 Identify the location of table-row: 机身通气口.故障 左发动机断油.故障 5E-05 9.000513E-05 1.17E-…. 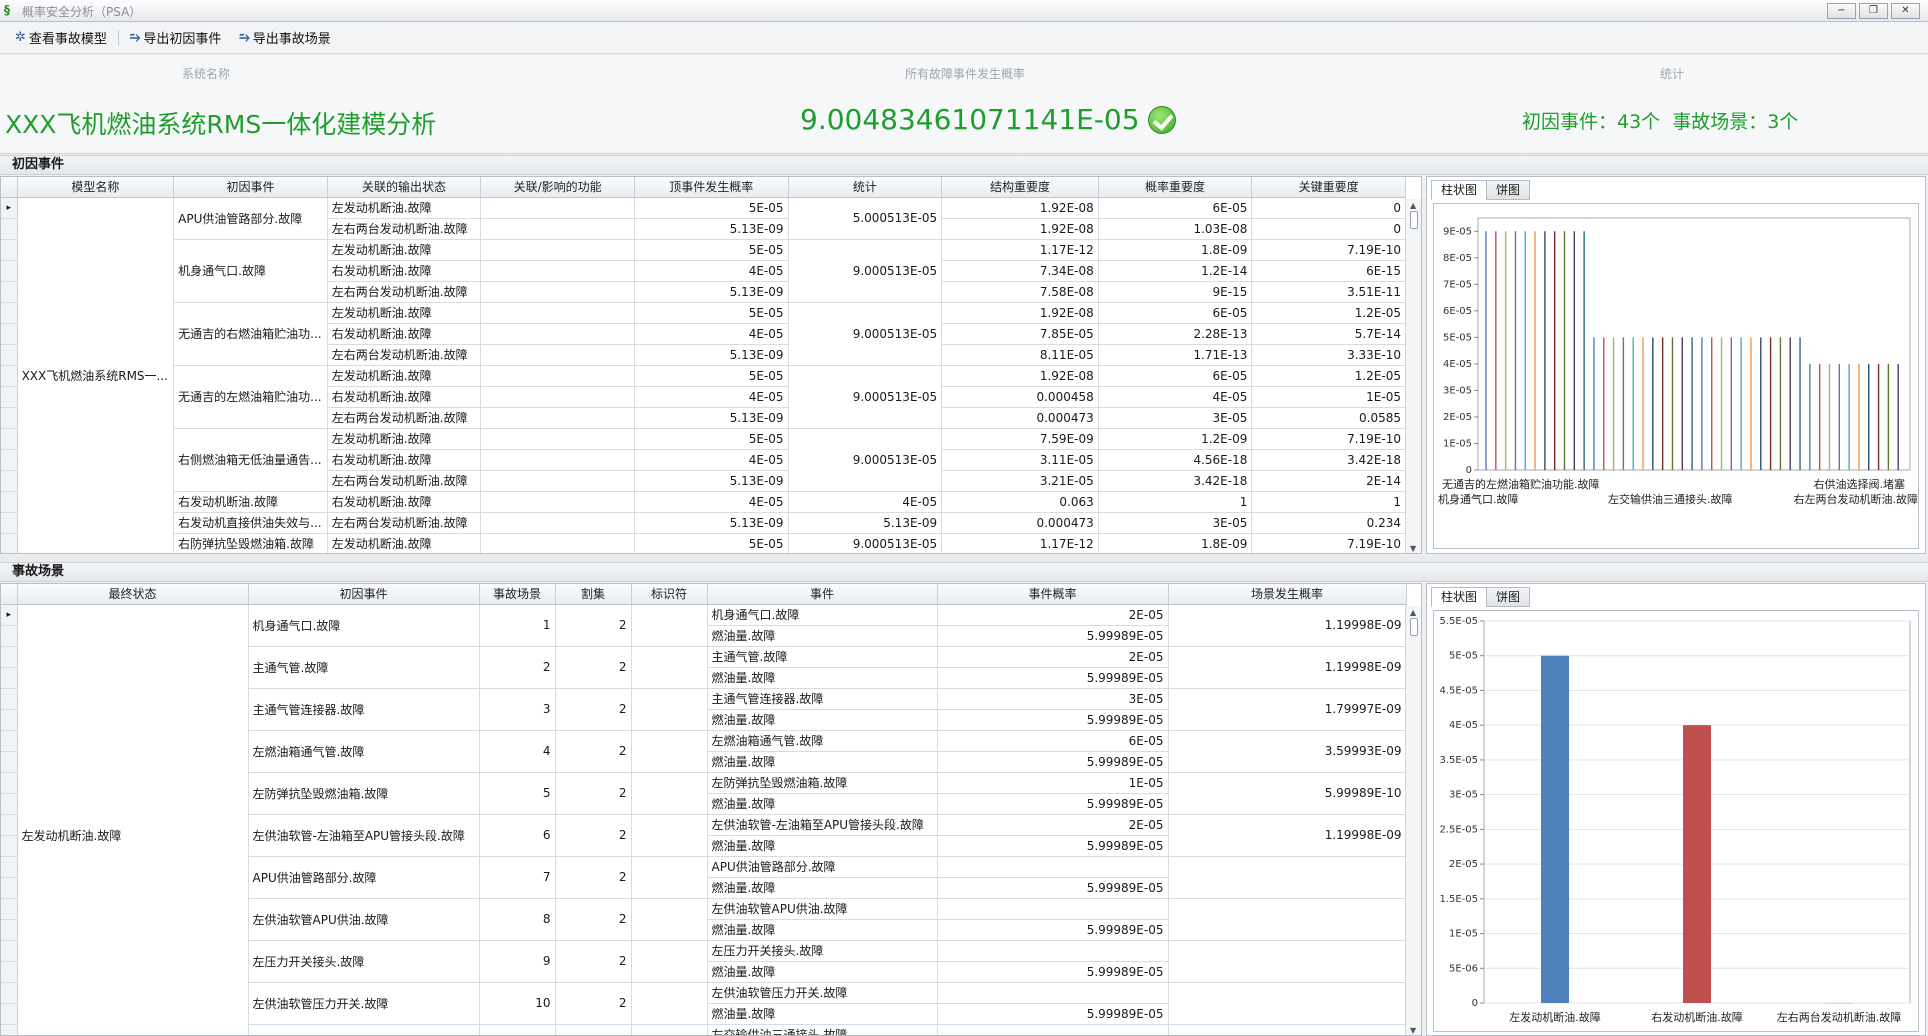
(703, 271).